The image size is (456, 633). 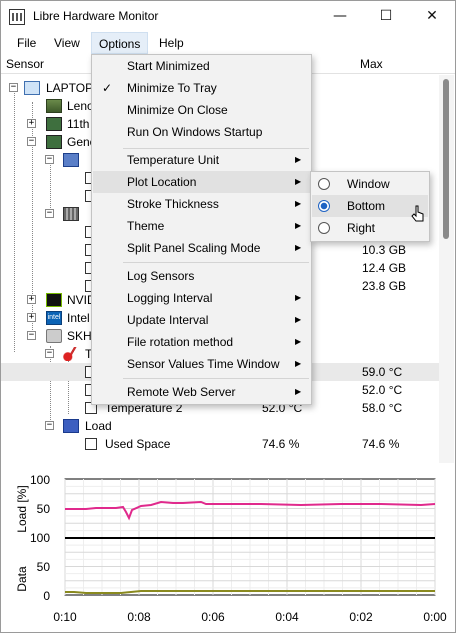 What do you see at coordinates (370, 184) in the screenshot?
I see `radio-item-window: Window` at bounding box center [370, 184].